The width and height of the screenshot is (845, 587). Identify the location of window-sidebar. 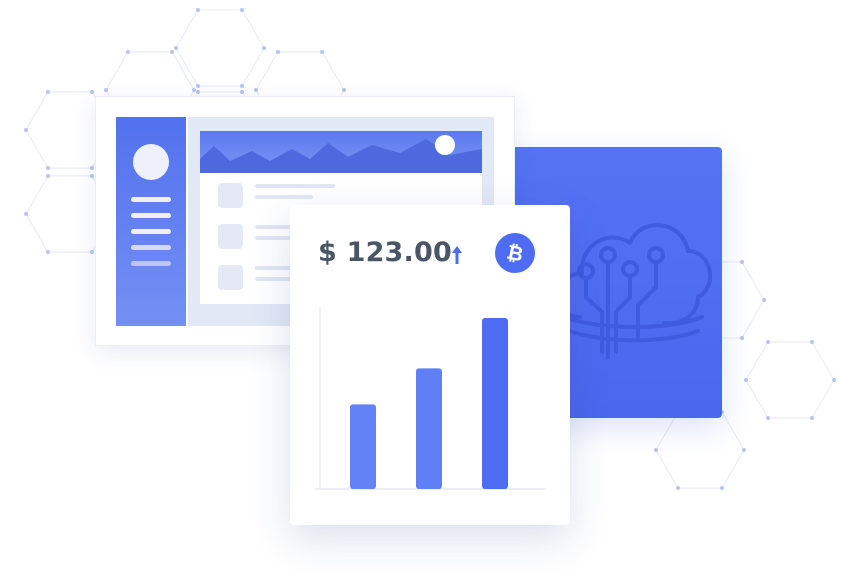
(151, 221).